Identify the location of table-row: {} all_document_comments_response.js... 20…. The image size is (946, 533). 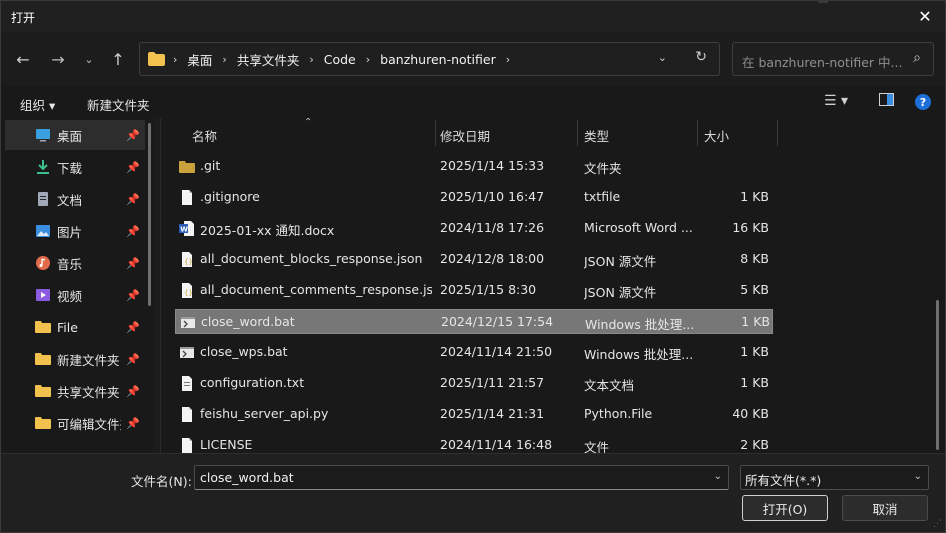
(474, 290).